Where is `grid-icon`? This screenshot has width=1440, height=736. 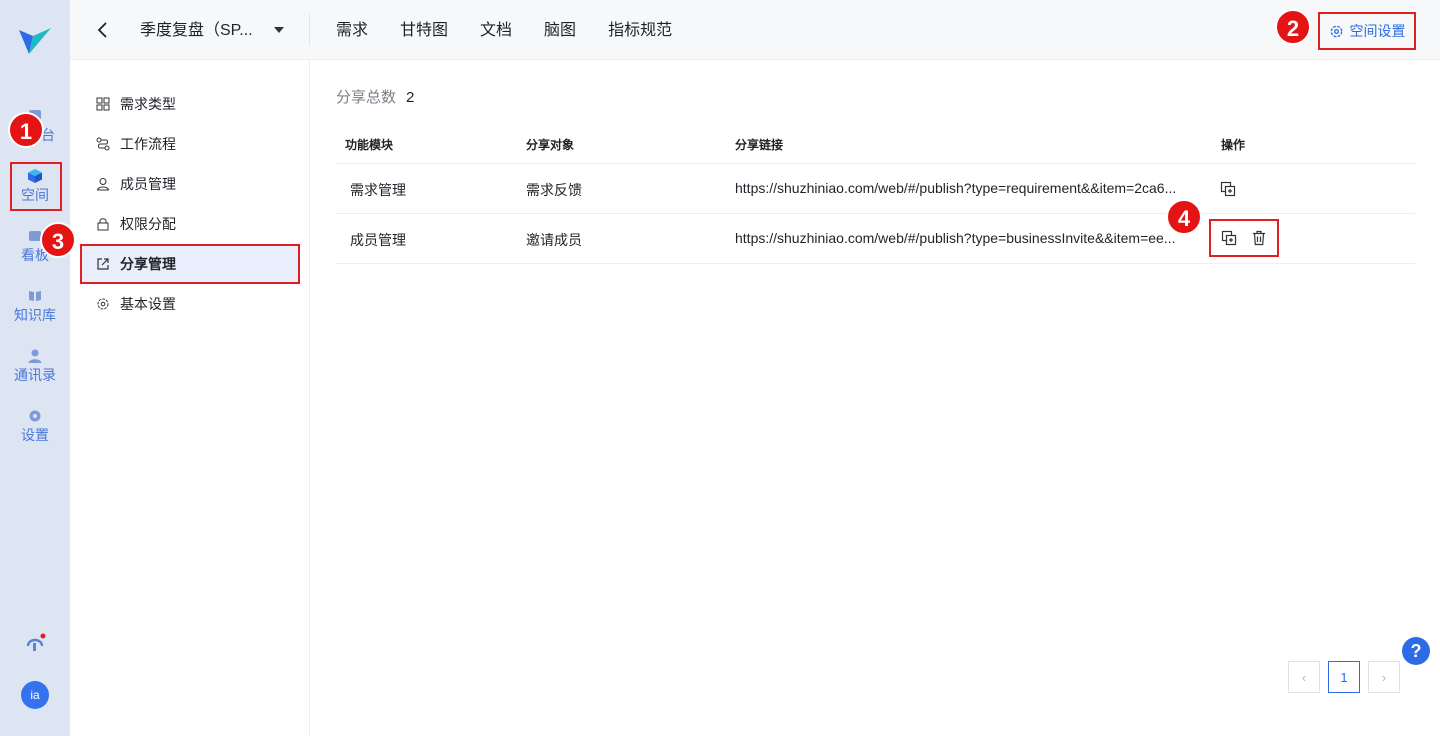
grid-icon is located at coordinates (103, 104).